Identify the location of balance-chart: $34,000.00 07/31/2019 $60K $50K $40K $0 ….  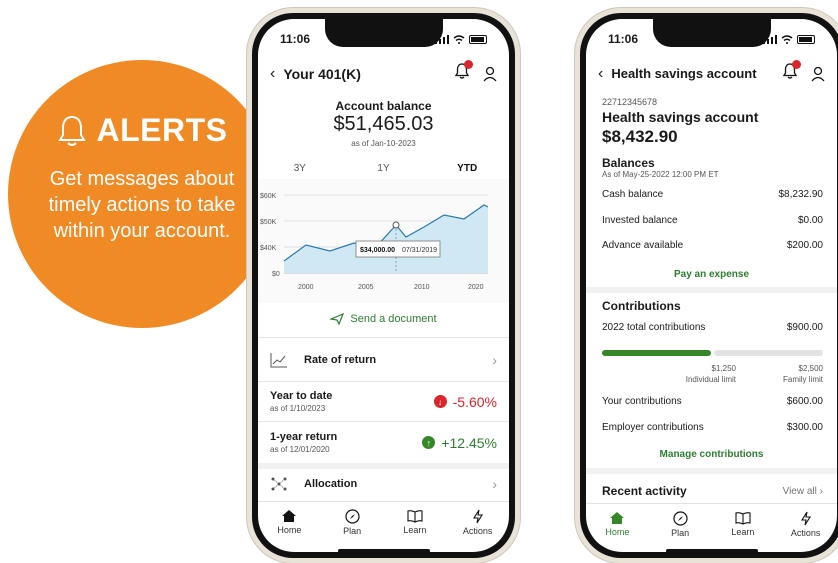
(383, 241).